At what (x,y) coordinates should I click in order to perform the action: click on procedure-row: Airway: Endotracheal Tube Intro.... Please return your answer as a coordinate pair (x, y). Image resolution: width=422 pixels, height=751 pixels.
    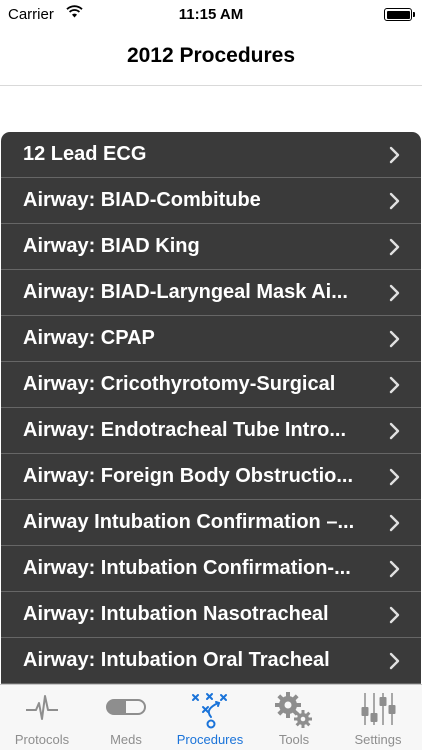
    Looking at the image, I should click on (211, 431).